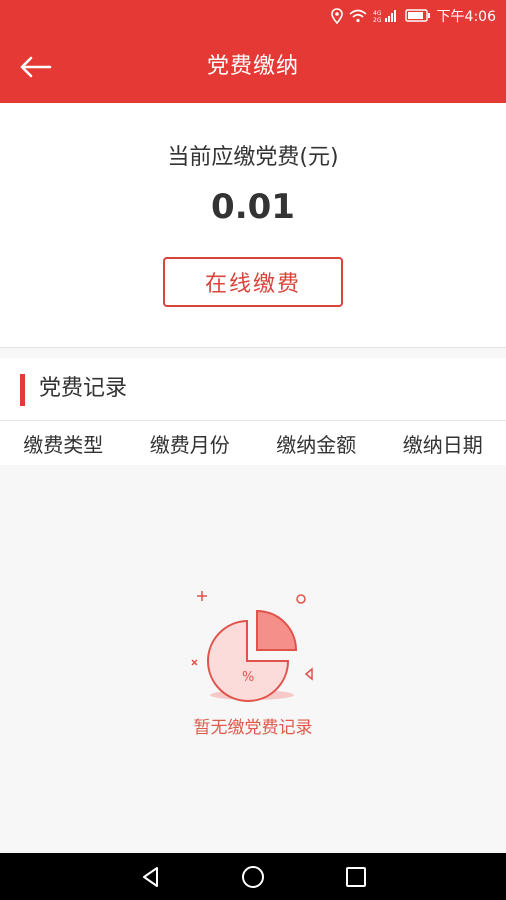  I want to click on home-circle-icon, so click(253, 877).